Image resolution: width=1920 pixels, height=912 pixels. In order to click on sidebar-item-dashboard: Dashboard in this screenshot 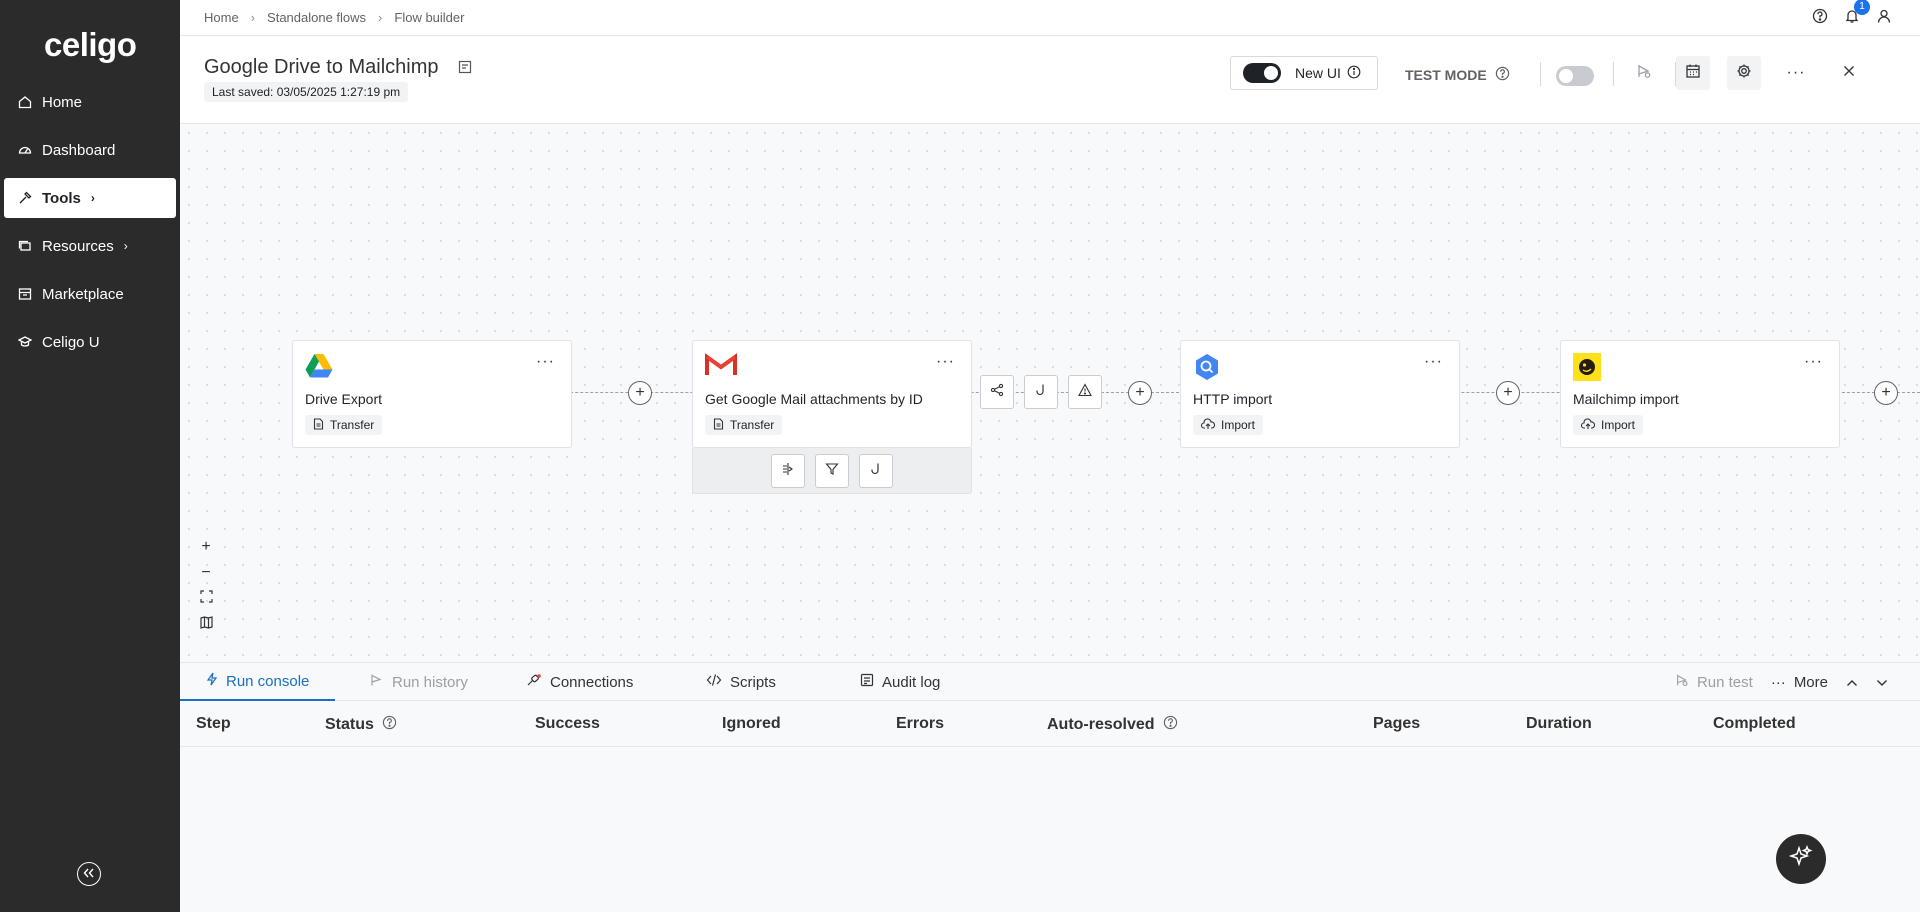, I will do `click(90, 150)`.